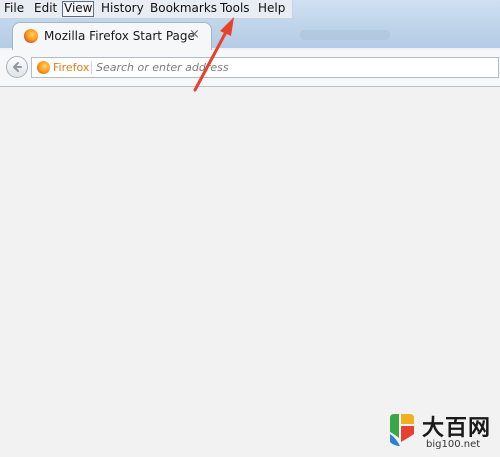 The image size is (500, 457). What do you see at coordinates (457, 428) in the screenshot?
I see `watermark-title: 大百网` at bounding box center [457, 428].